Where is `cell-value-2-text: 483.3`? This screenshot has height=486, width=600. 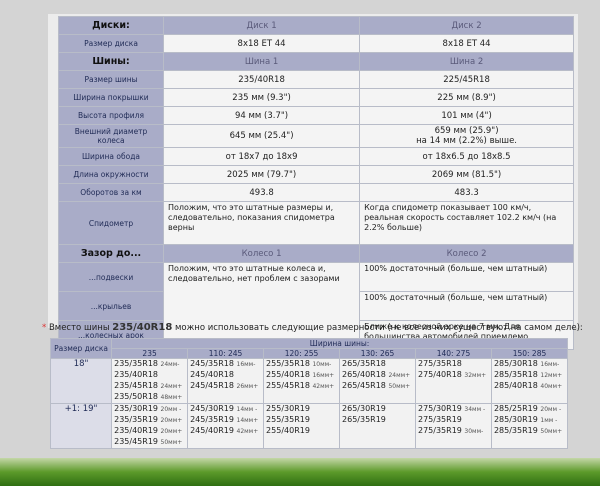 cell-value-2-text: 483.3 is located at coordinates (466, 192).